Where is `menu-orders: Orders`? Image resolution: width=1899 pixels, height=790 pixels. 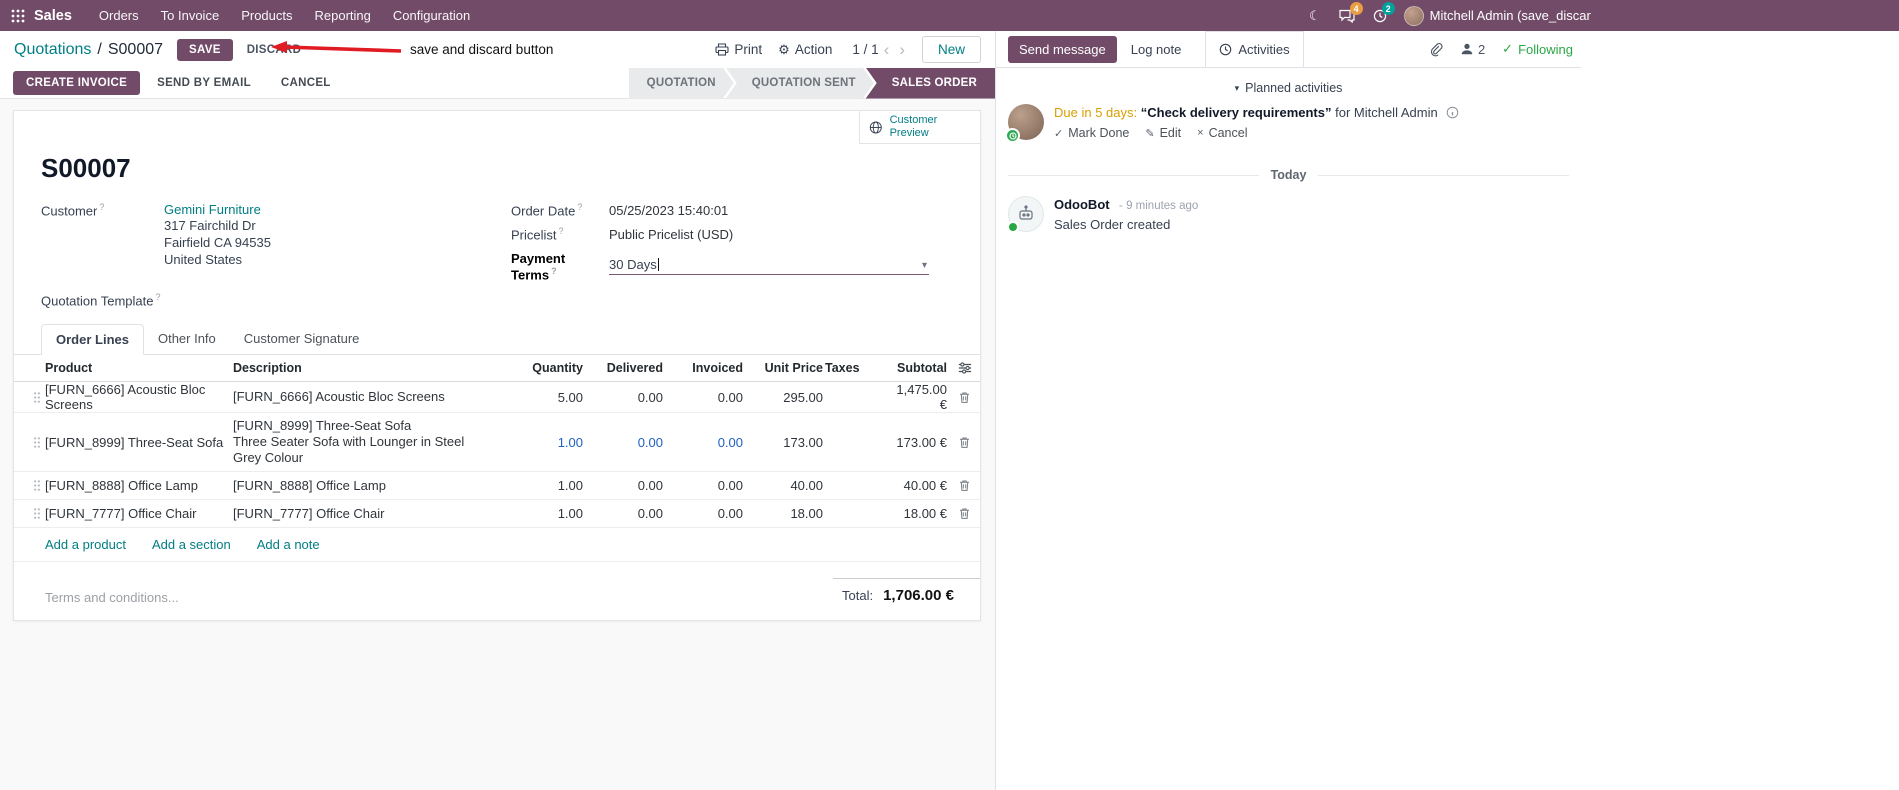
menu-orders: Orders is located at coordinates (119, 15).